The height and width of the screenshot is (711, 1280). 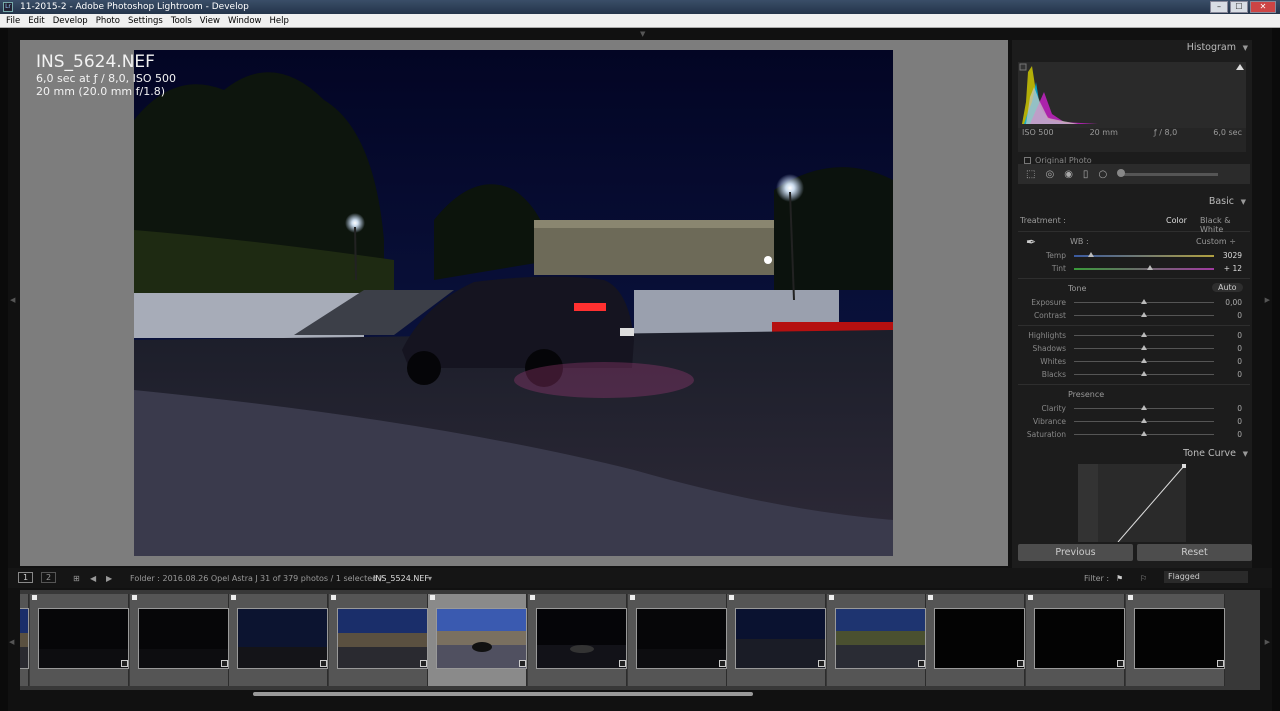 I want to click on shadows-knob, so click(x=1144, y=347).